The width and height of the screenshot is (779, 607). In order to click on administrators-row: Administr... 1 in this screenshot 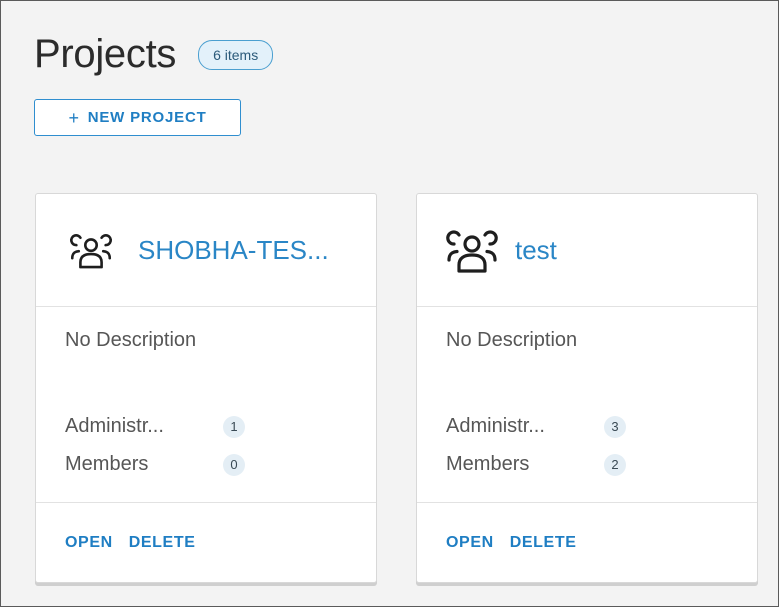, I will do `click(155, 426)`.